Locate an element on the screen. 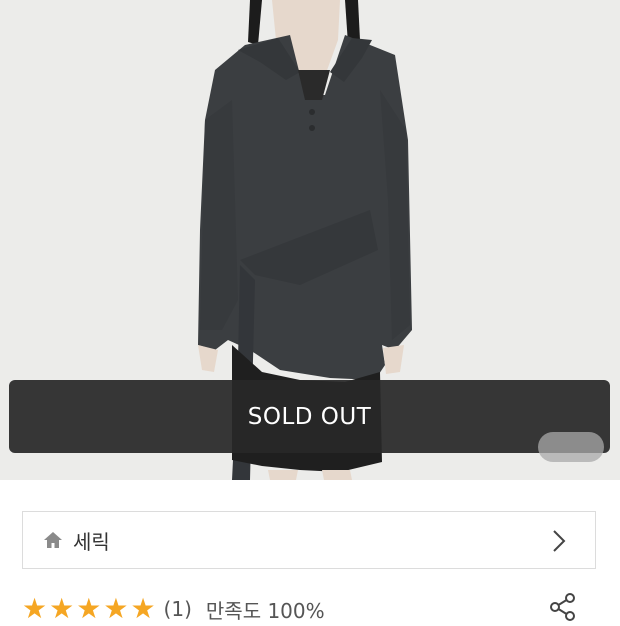  sold-out-overlay: SOLD OUT is located at coordinates (309, 416).